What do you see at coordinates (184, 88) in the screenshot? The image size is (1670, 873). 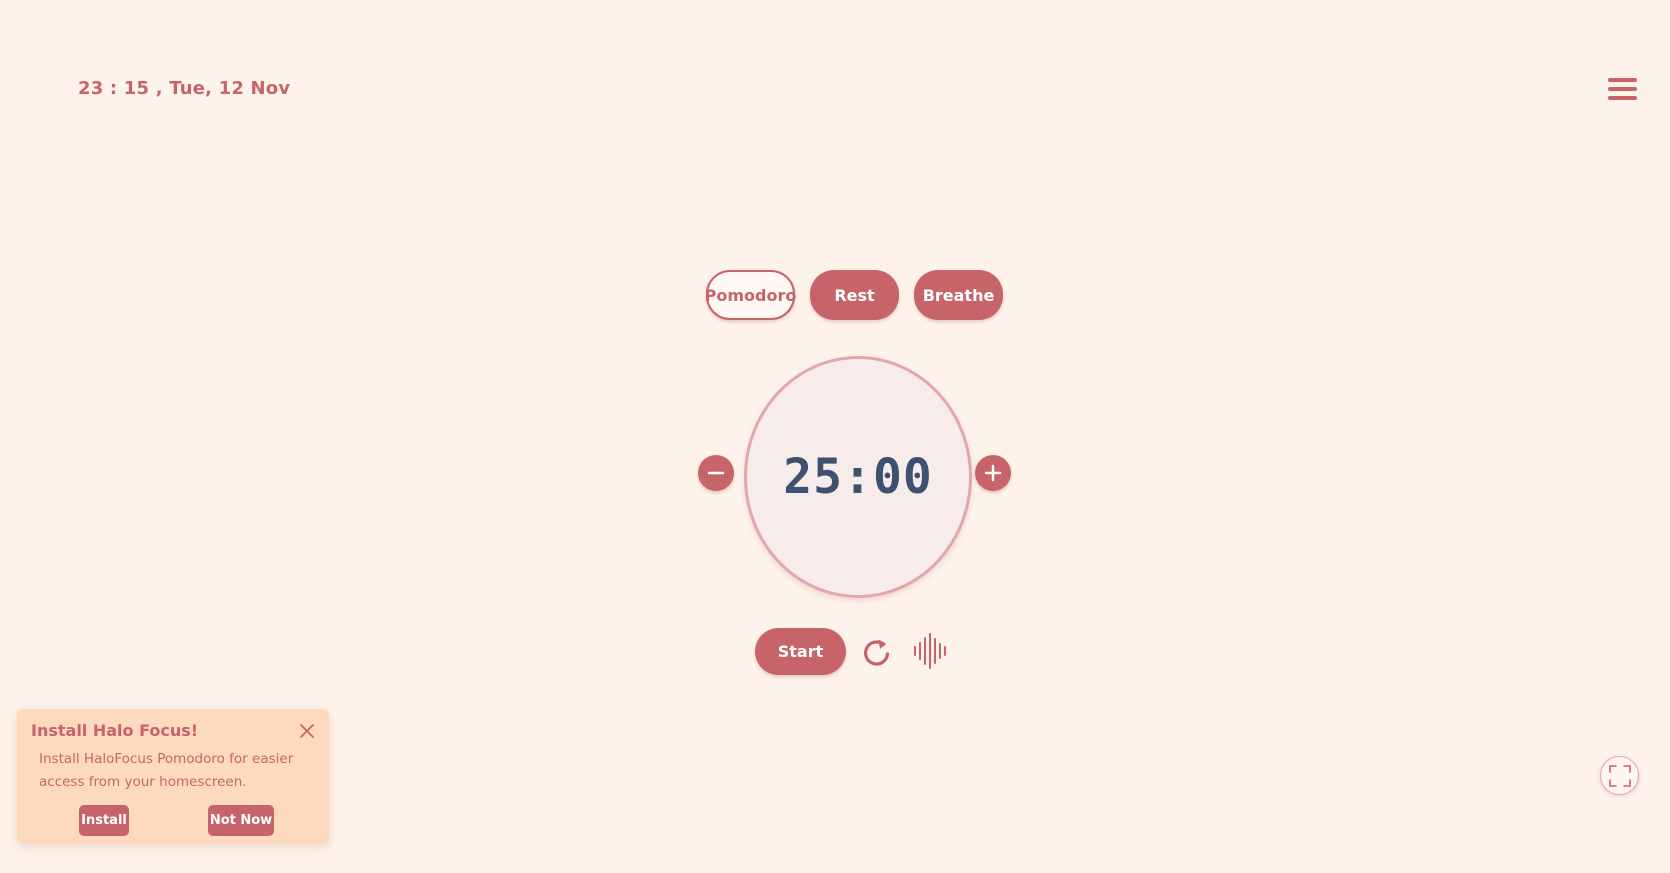 I see `datetime-display: 23 : 15 , Tue, 12 Nov` at bounding box center [184, 88].